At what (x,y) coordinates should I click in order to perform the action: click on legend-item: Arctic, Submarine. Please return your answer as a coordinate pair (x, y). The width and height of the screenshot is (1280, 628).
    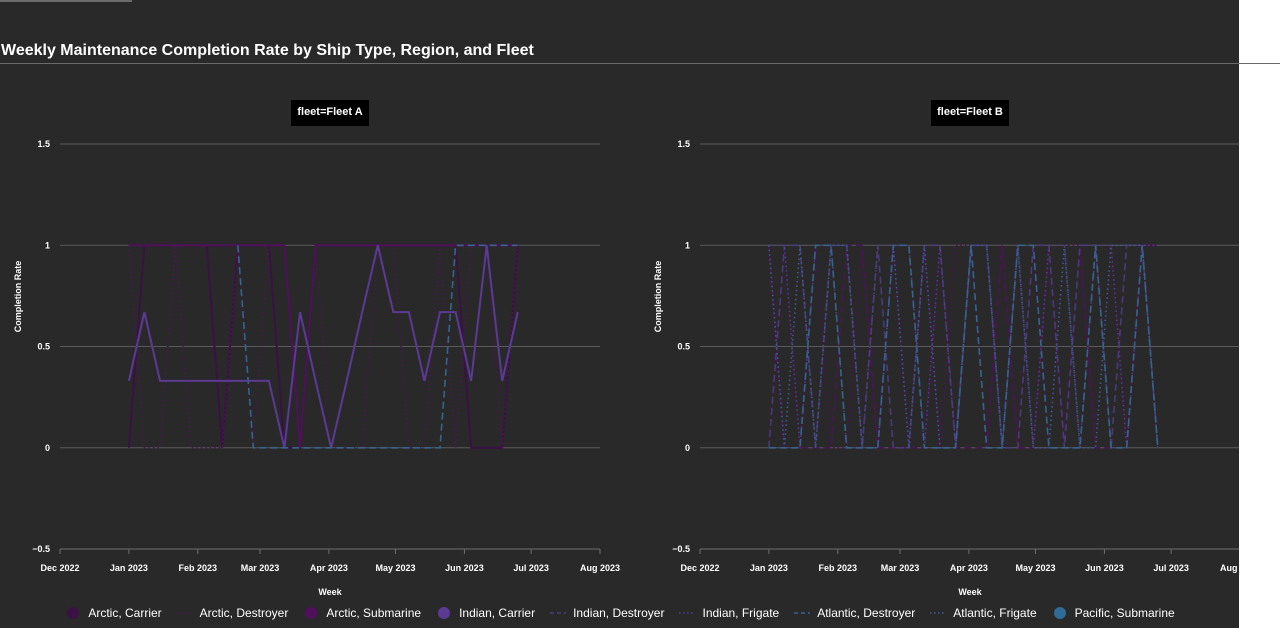
    Looking at the image, I should click on (361, 613).